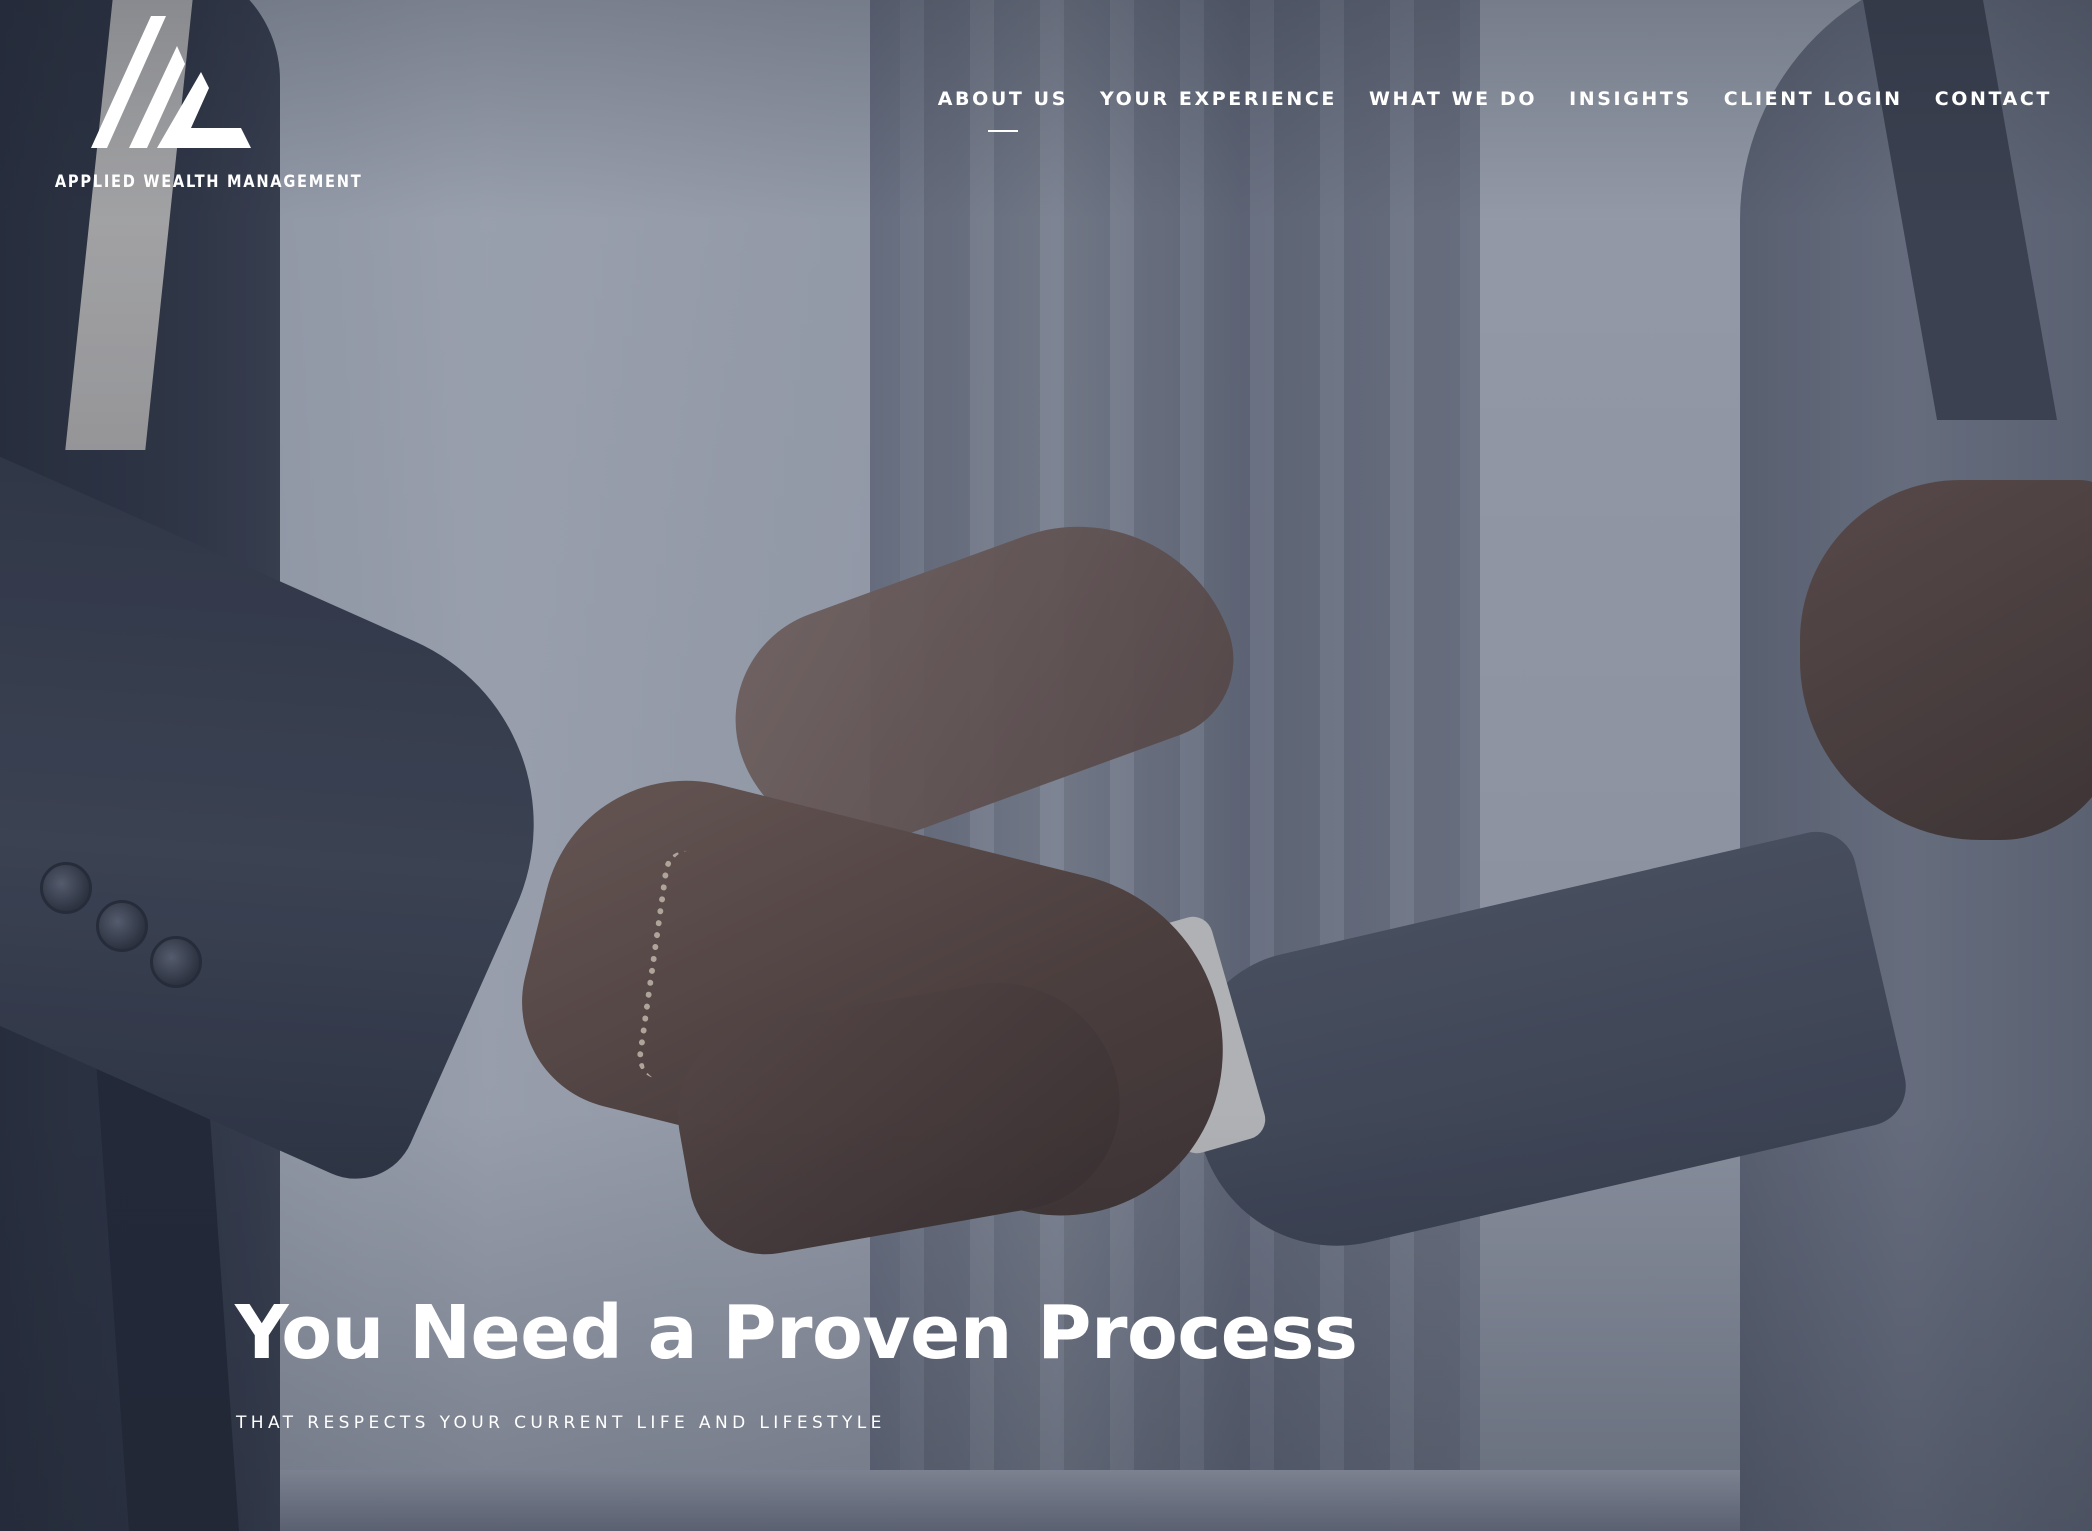  Describe the element at coordinates (796, 1333) in the screenshot. I see `hero-headline: You Need a Proven Process` at that location.